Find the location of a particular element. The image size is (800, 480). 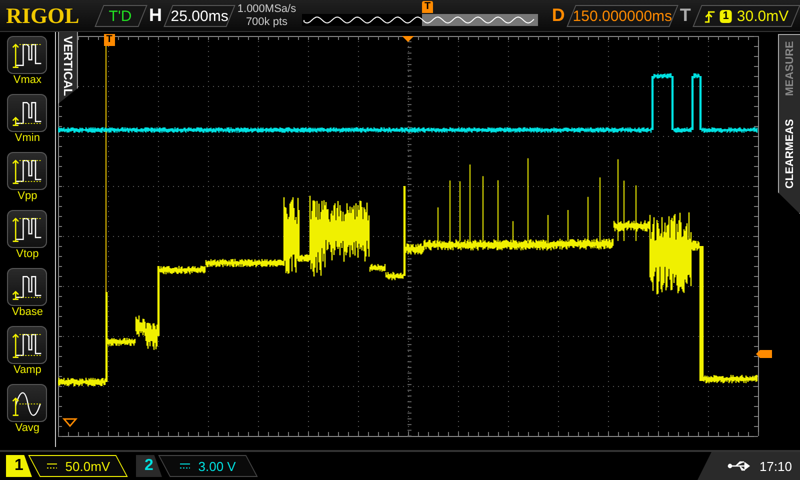

run-status: T'D is located at coordinates (121, 15).